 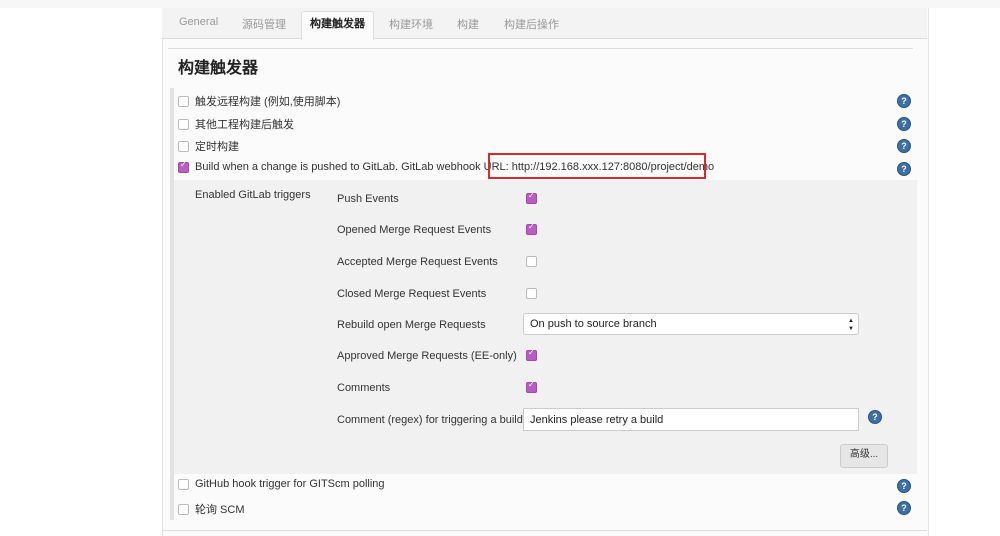 I want to click on option-label: Closed Merge Request Events, so click(x=412, y=294).